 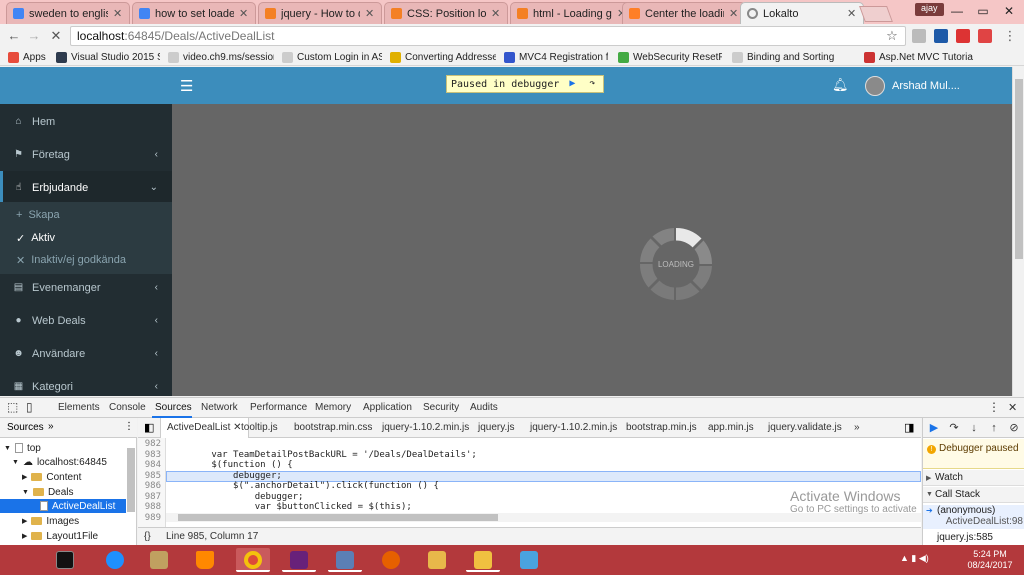 I want to click on tree-node-folder: ▶ Images, so click(x=50, y=521).